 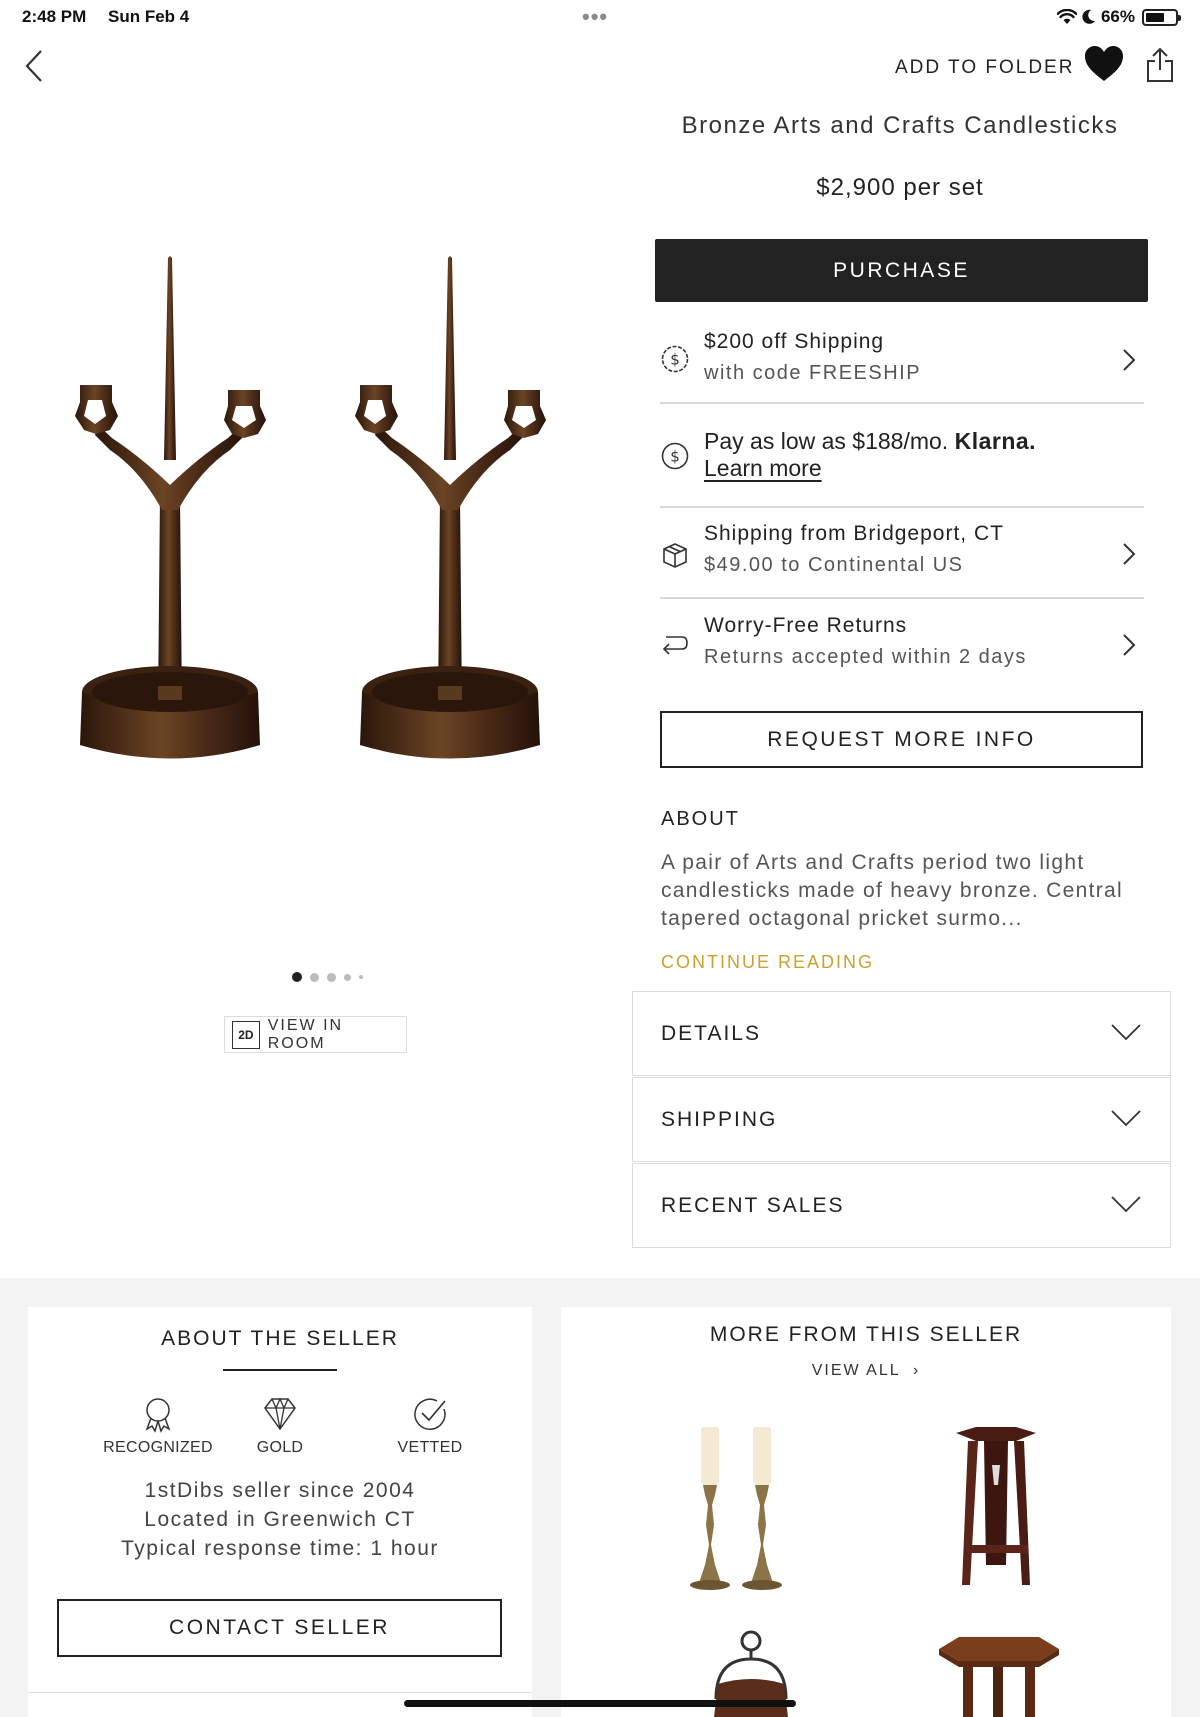 What do you see at coordinates (280, 1490) in the screenshot?
I see `seller-since: 1stDibs seller since 2004` at bounding box center [280, 1490].